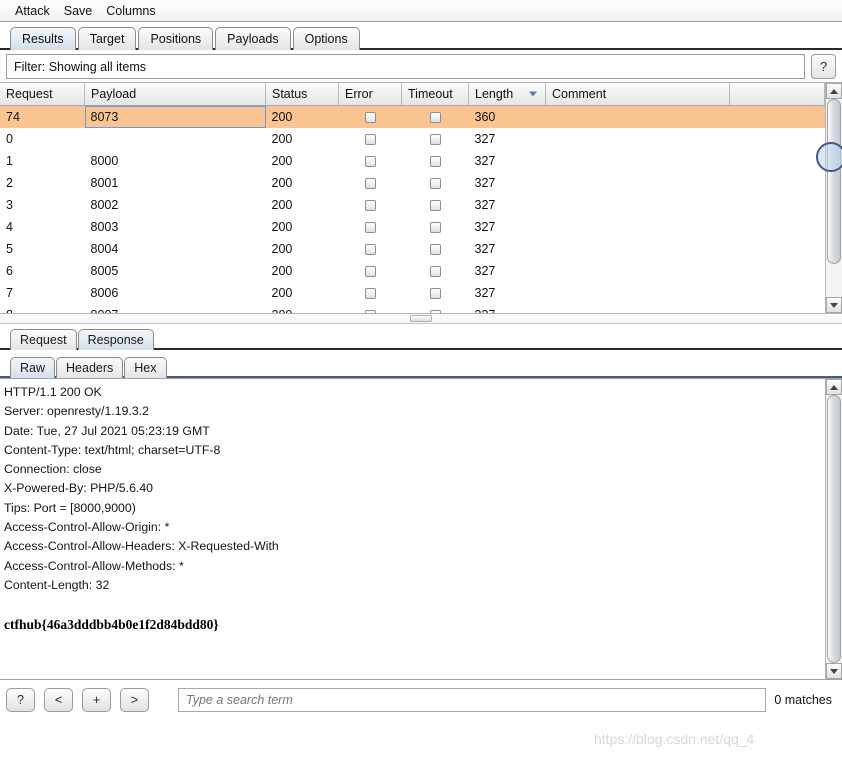 This screenshot has height=760, width=842. What do you see at coordinates (175, 227) in the screenshot?
I see `cell-payload: 8003` at bounding box center [175, 227].